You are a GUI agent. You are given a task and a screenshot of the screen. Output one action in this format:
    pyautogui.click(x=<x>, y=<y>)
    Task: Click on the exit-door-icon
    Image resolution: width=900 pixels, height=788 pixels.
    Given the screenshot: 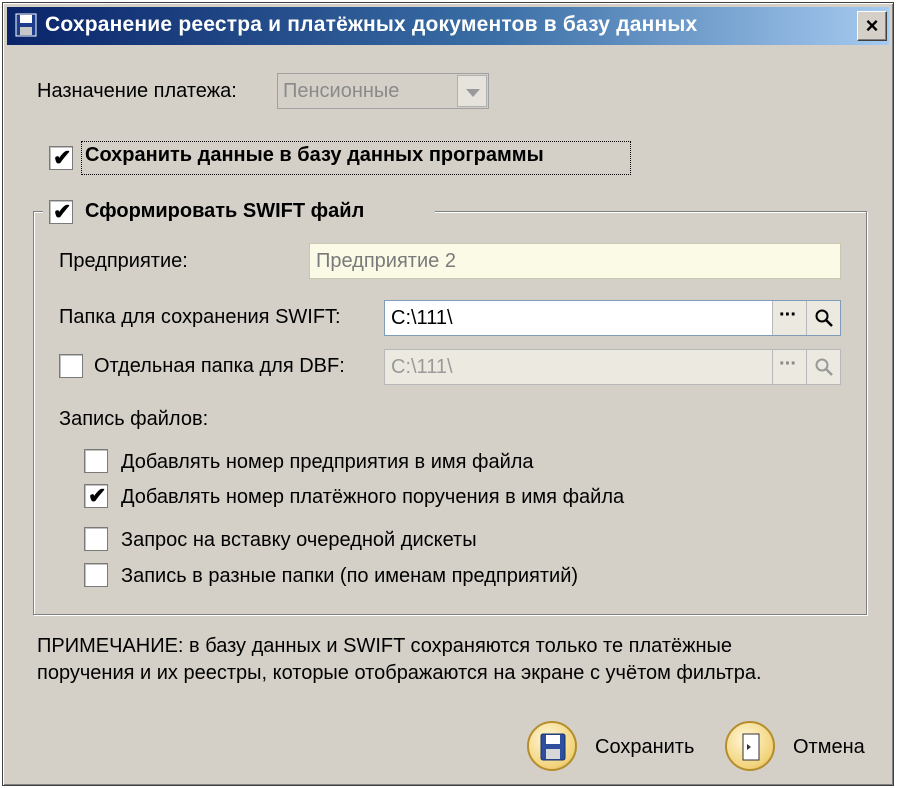 What is the action you would take?
    pyautogui.click(x=751, y=747)
    